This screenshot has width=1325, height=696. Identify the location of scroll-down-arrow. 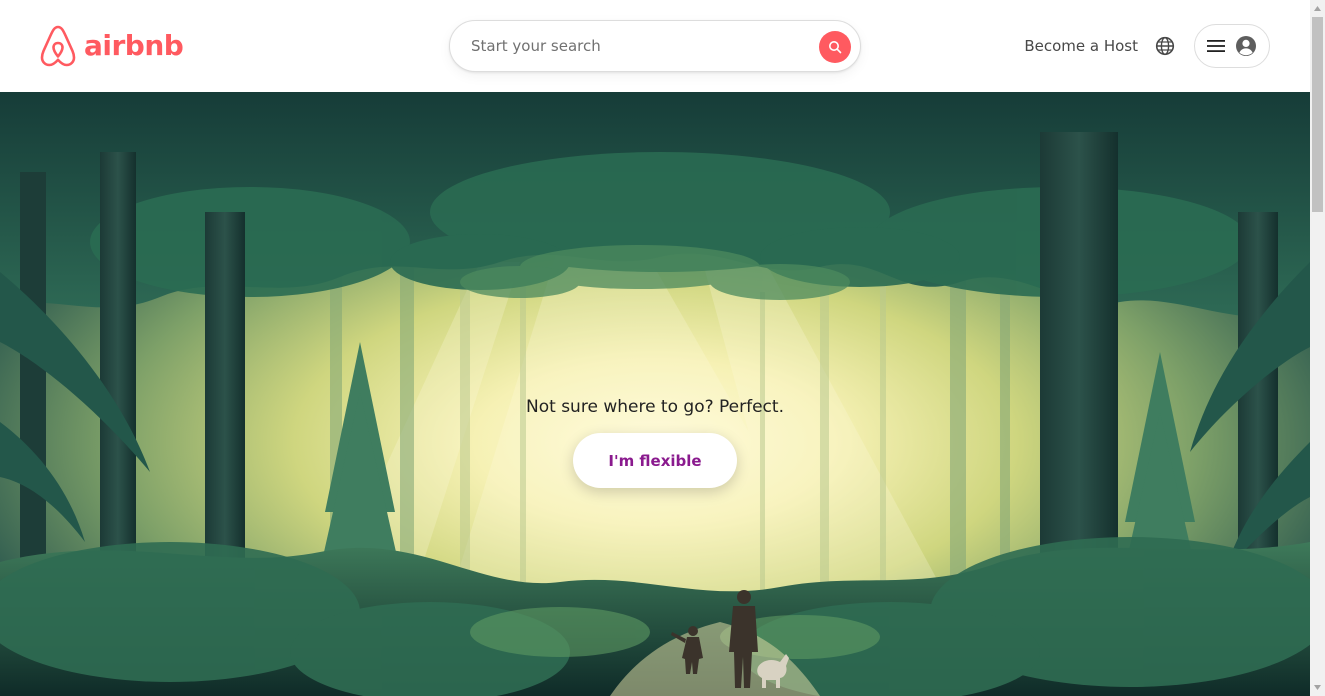
(1317, 687).